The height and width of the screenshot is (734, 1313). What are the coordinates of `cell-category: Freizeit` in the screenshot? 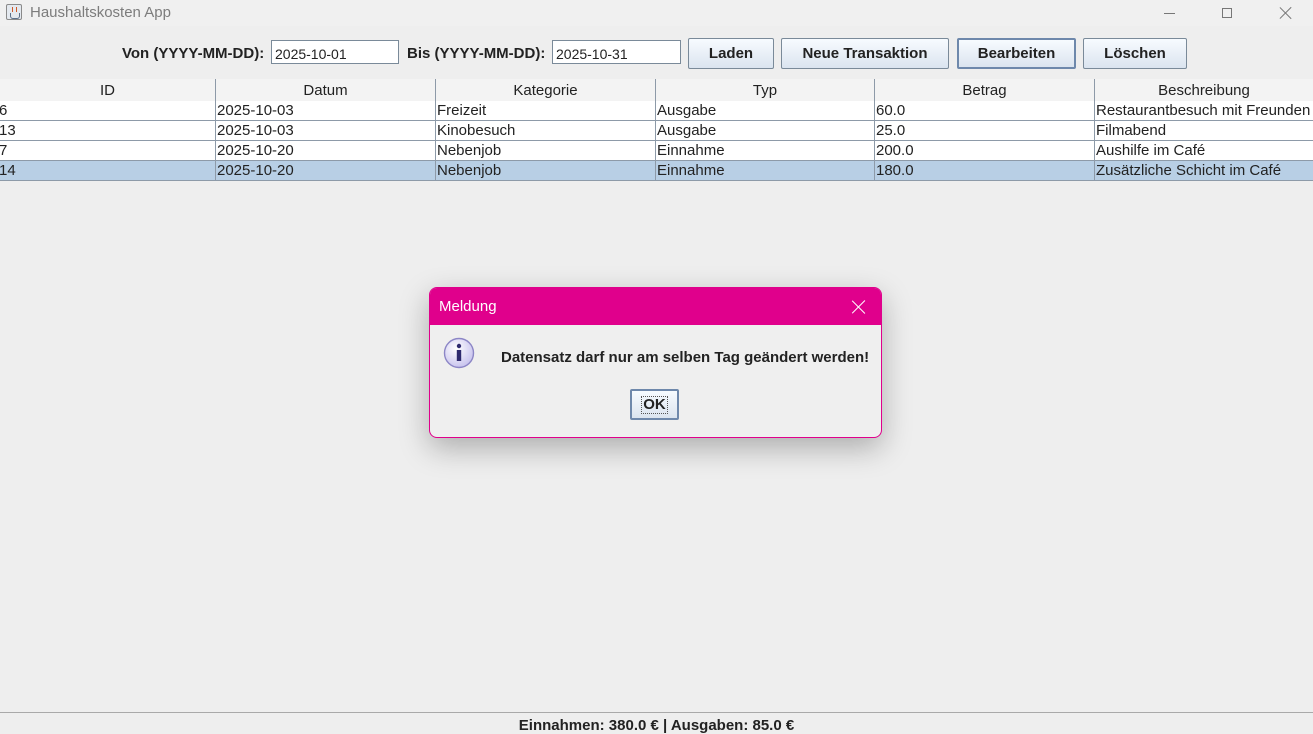 It's located at (546, 111).